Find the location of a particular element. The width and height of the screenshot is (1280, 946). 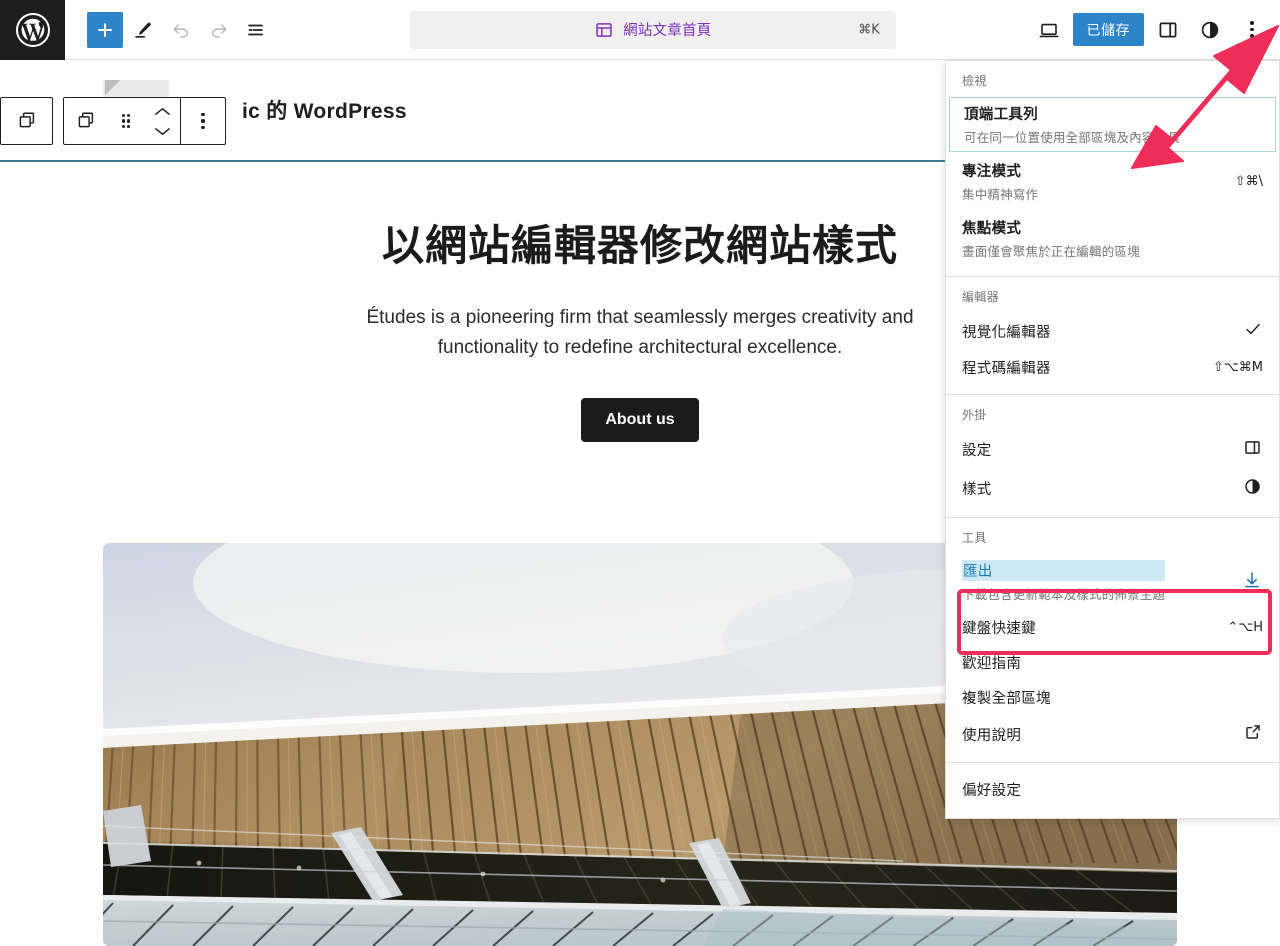

about-us-button: About us is located at coordinates (640, 420).